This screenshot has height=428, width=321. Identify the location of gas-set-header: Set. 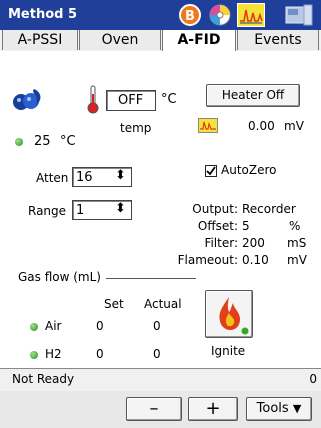
(114, 304).